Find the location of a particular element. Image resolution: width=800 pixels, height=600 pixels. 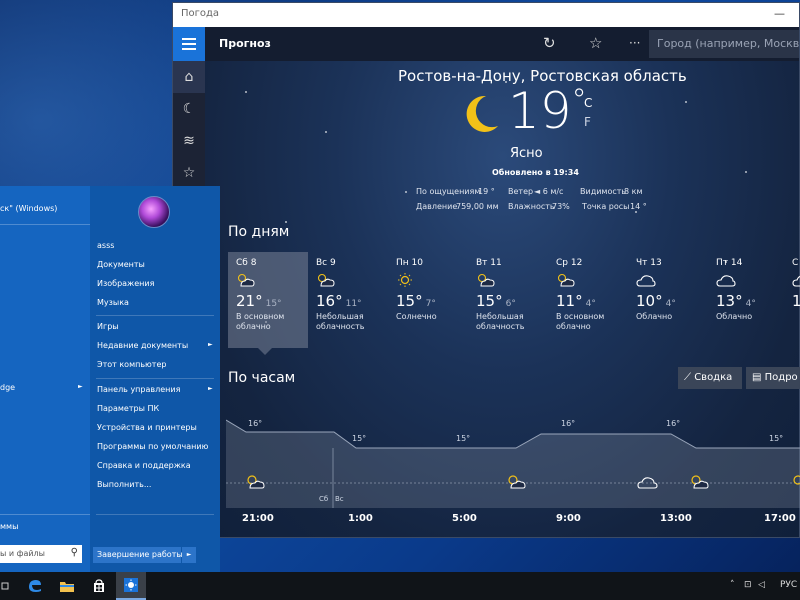

details-view-button: ▤ Подро is located at coordinates (773, 378).